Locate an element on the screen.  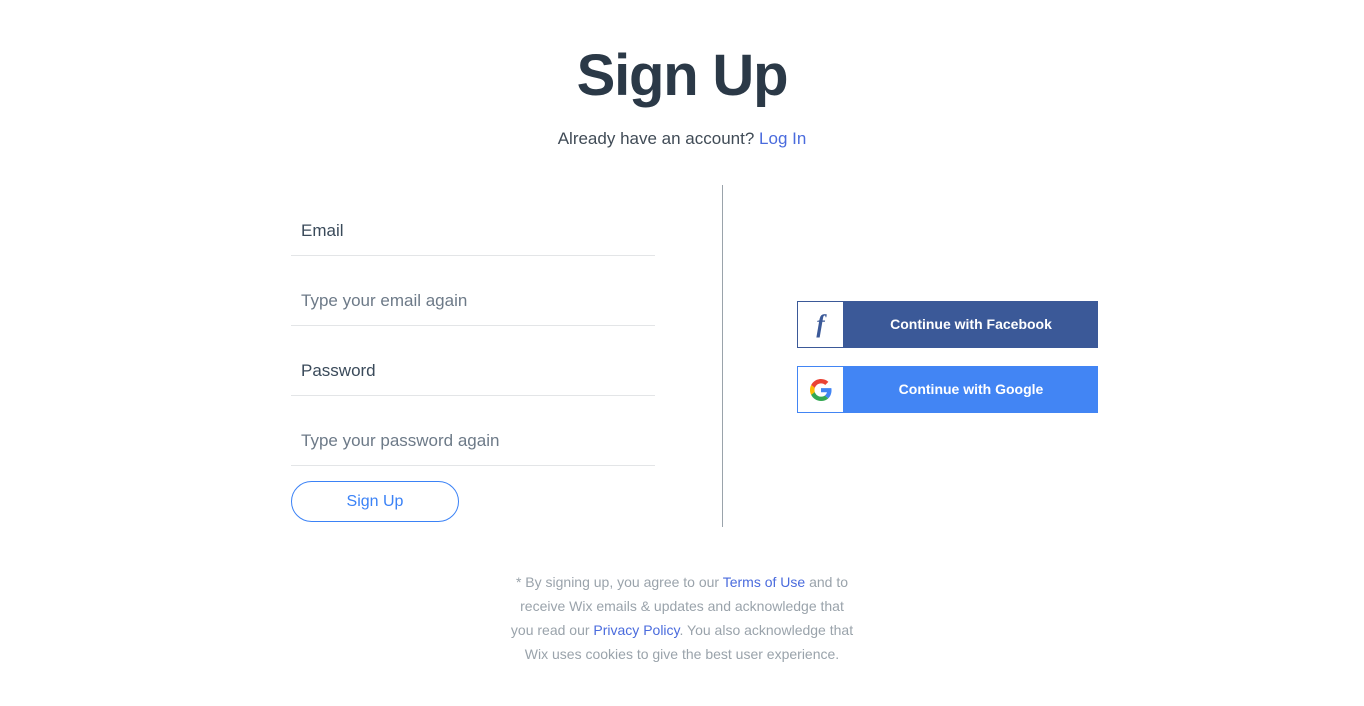
field-email is located at coordinates (473, 221).